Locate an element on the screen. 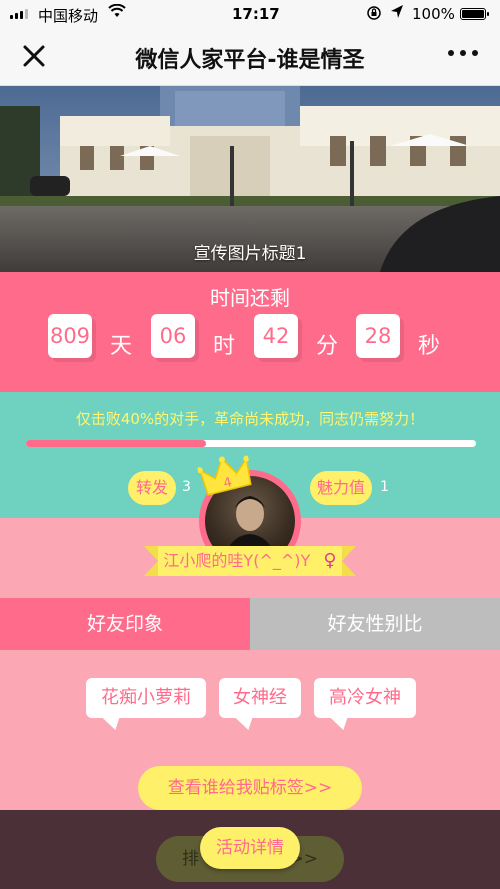 The width and height of the screenshot is (500, 889). tab-bar: 好友印象 好友性别比 is located at coordinates (250, 624).